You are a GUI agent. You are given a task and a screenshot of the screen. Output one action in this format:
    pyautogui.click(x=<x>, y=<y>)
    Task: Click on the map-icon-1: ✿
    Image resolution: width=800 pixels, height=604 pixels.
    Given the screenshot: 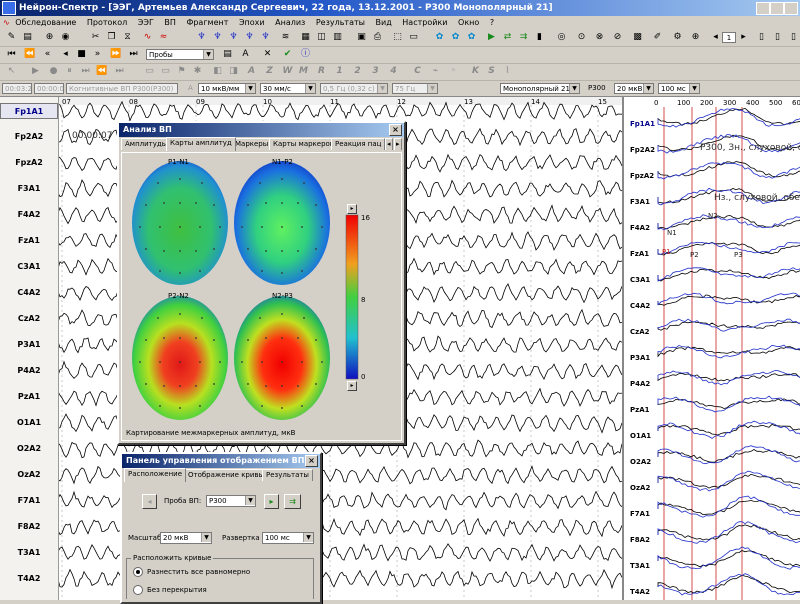 What is the action you would take?
    pyautogui.click(x=439, y=37)
    